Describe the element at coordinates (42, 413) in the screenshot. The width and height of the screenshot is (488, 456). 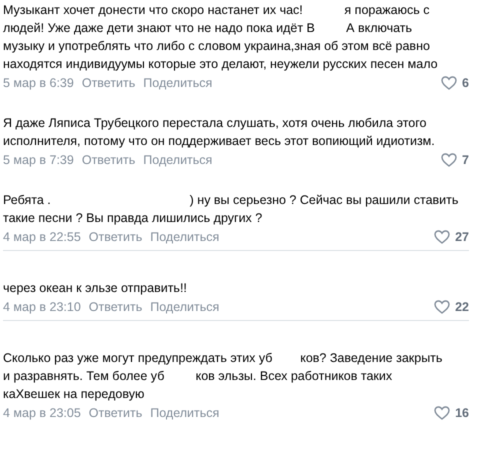
I see `comment-date: 4 мар в 23:05` at that location.